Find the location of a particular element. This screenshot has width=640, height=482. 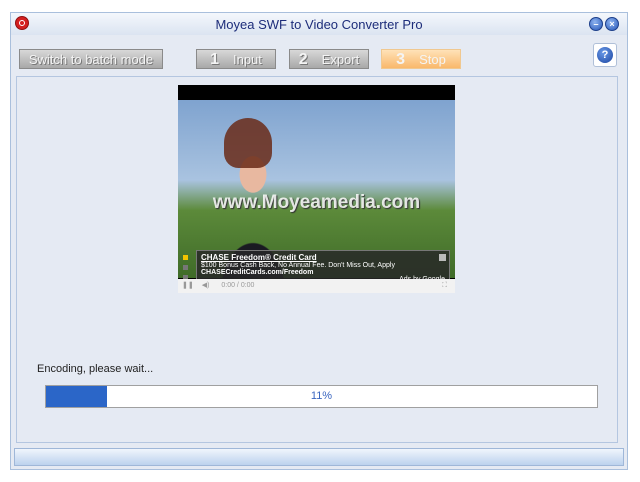

close-icon: × is located at coordinates (612, 24).